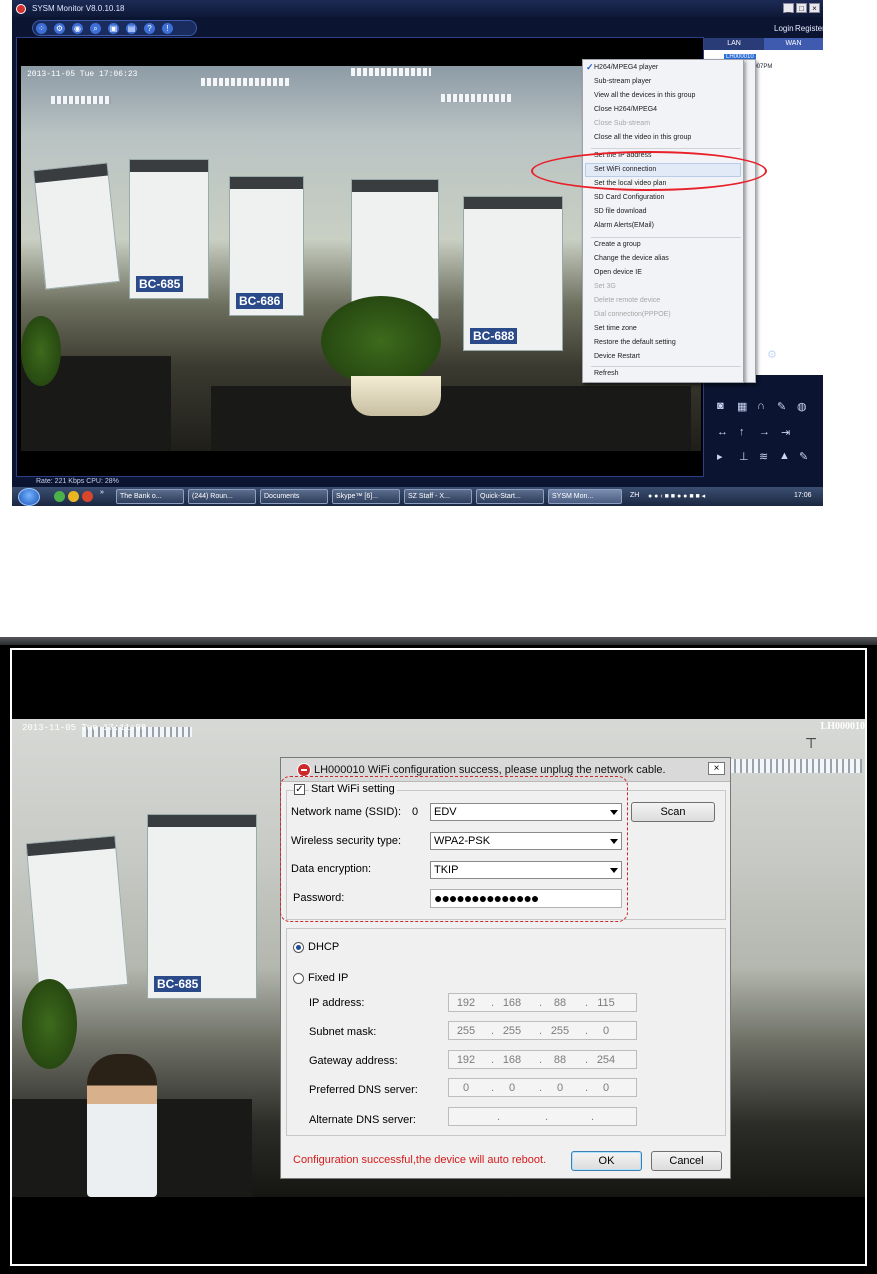  I want to click on save-icon: ▤, so click(131, 28).